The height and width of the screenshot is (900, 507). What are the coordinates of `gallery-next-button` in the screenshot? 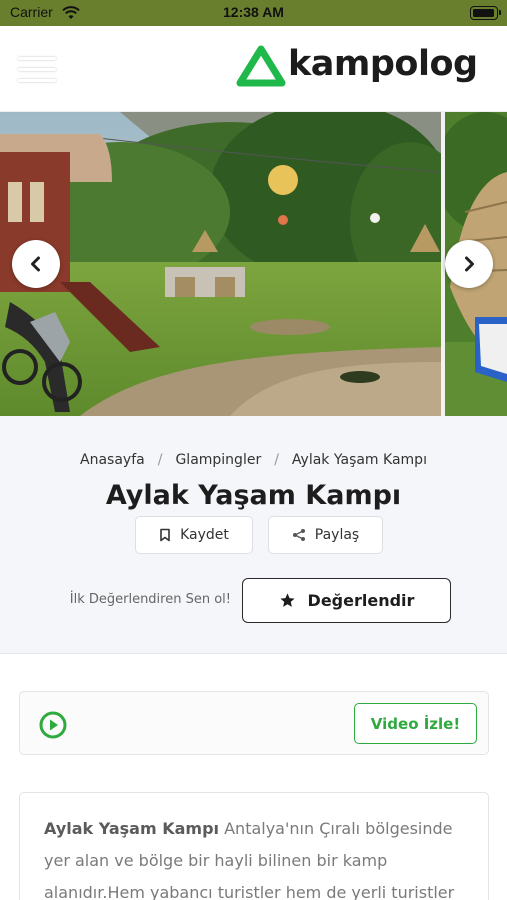 It's located at (469, 264).